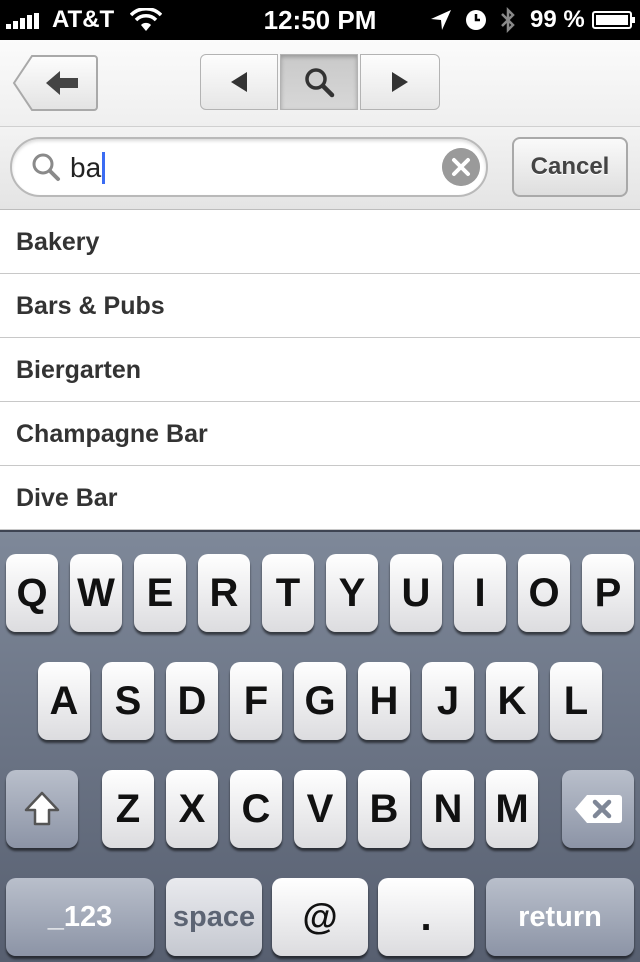  I want to click on search-input-text: ba, so click(88, 168).